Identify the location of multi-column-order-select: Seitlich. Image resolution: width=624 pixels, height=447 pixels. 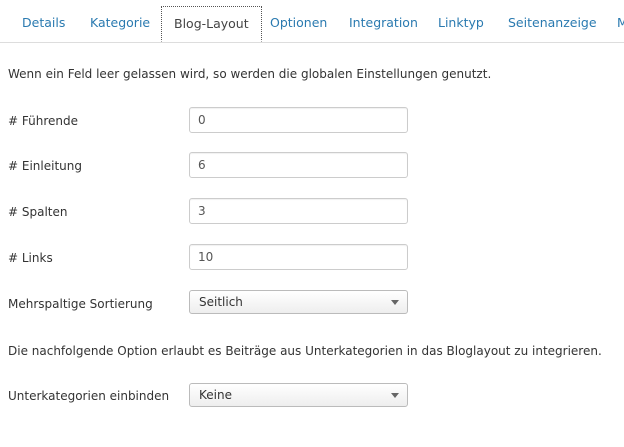
(298, 302).